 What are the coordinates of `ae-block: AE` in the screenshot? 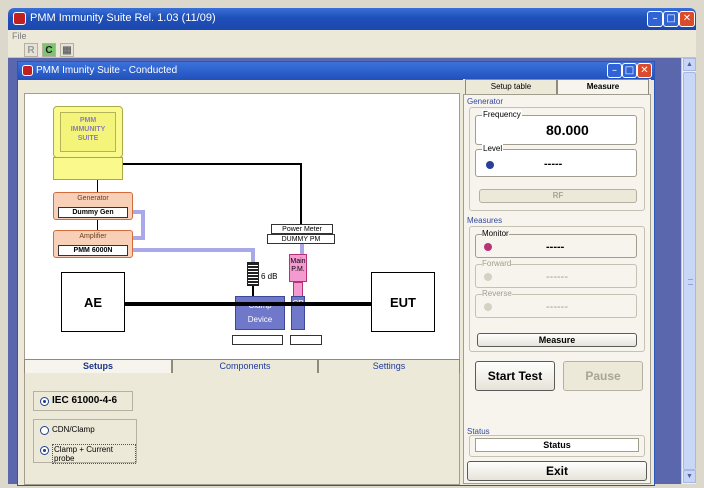 It's located at (93, 302).